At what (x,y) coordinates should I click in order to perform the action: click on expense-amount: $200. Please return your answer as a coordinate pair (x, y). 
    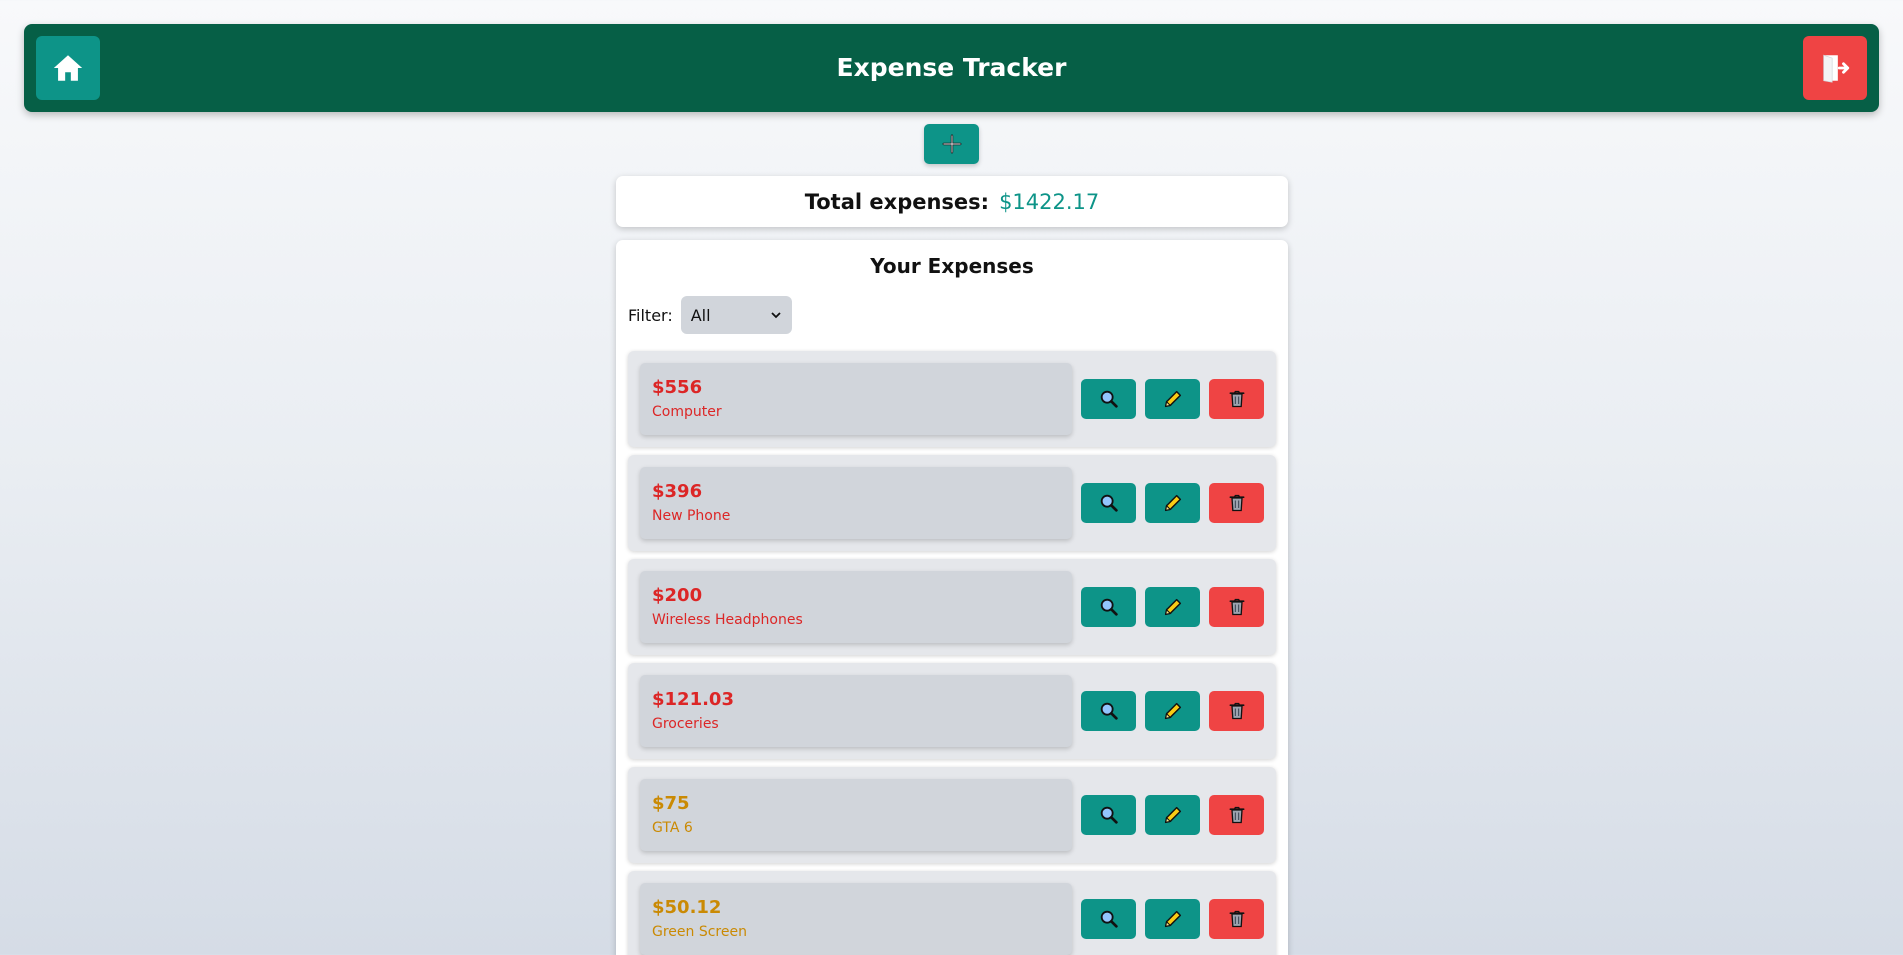
    Looking at the image, I should click on (677, 595).